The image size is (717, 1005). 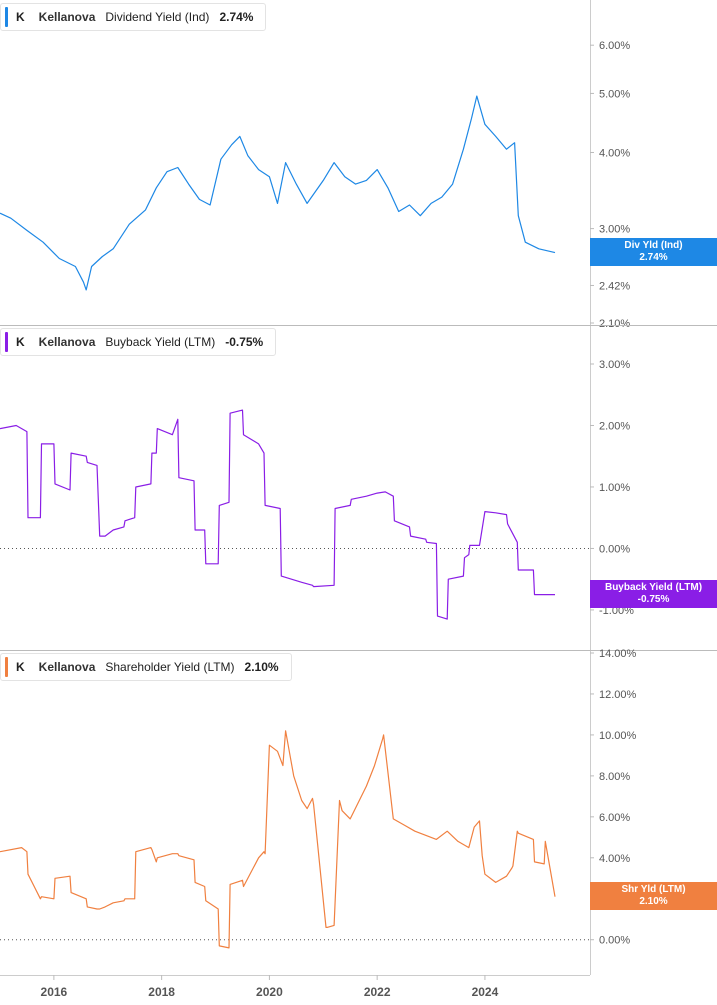 I want to click on buyback-yield-badge: Buyback Yield (LTM) -0.75%, so click(x=653, y=593).